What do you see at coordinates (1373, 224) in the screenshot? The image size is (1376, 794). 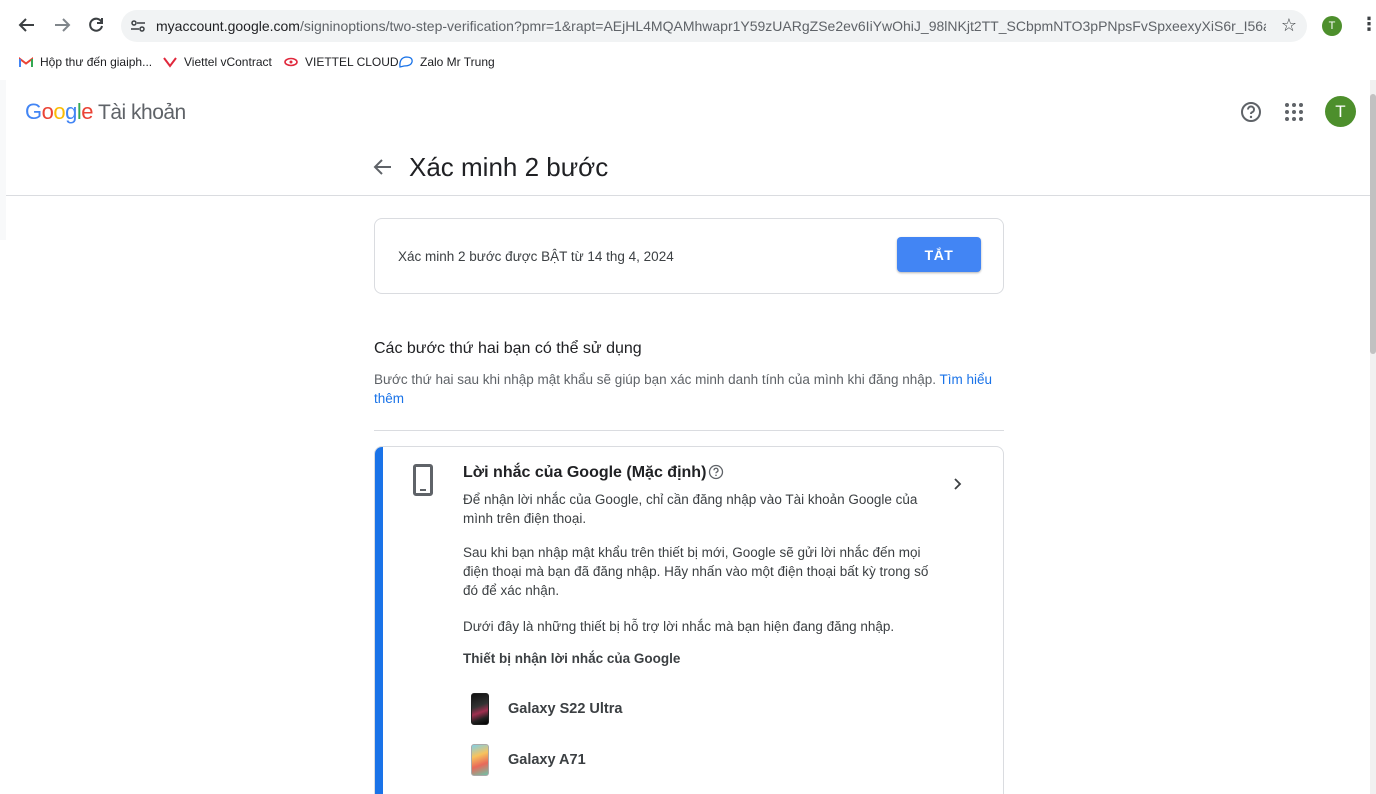 I see `scrollbar-thumb` at bounding box center [1373, 224].